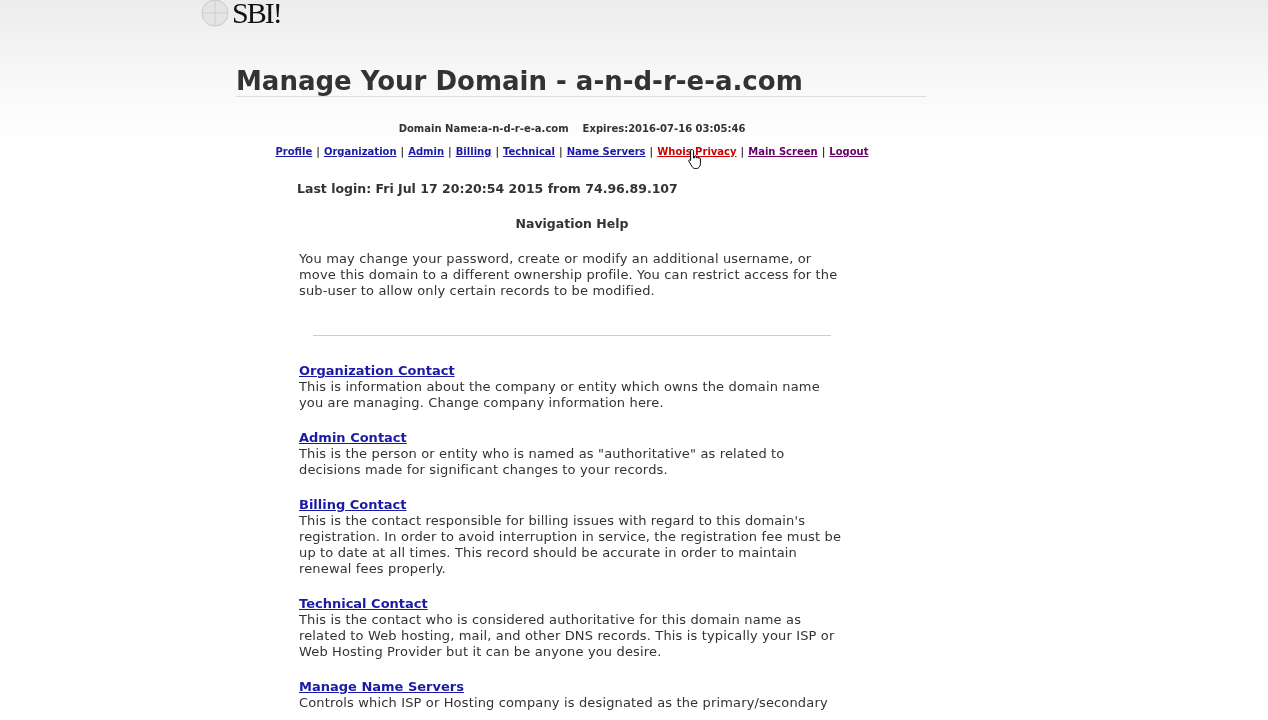 Image resolution: width=1268 pixels, height=720 pixels. Describe the element at coordinates (849, 151) in the screenshot. I see `nav-link: Logout` at that location.